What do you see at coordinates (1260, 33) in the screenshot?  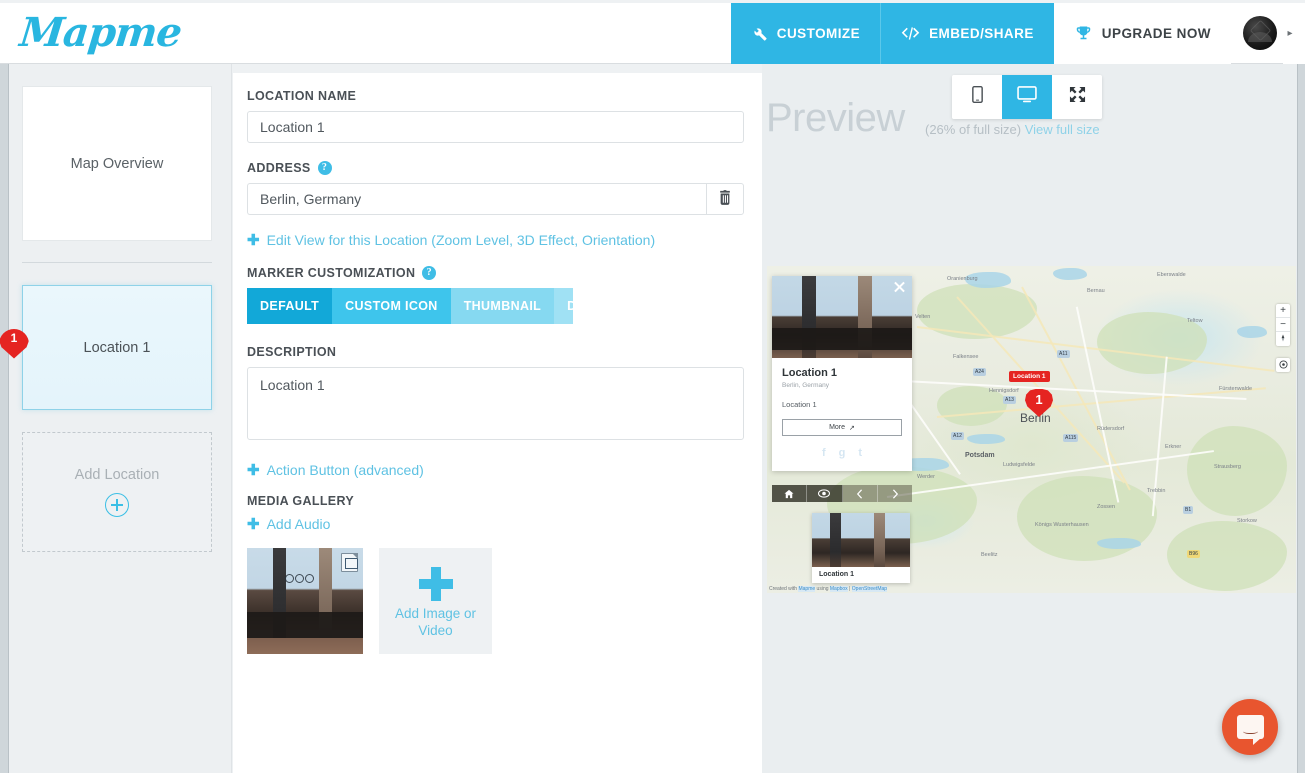 I see `avatar` at bounding box center [1260, 33].